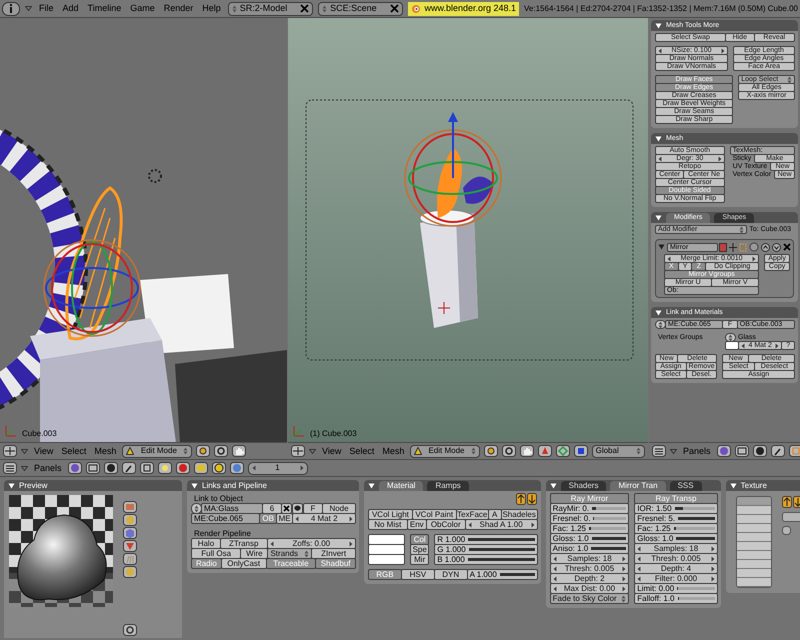  What do you see at coordinates (179, 8) in the screenshot?
I see `menu-item: Render` at bounding box center [179, 8].